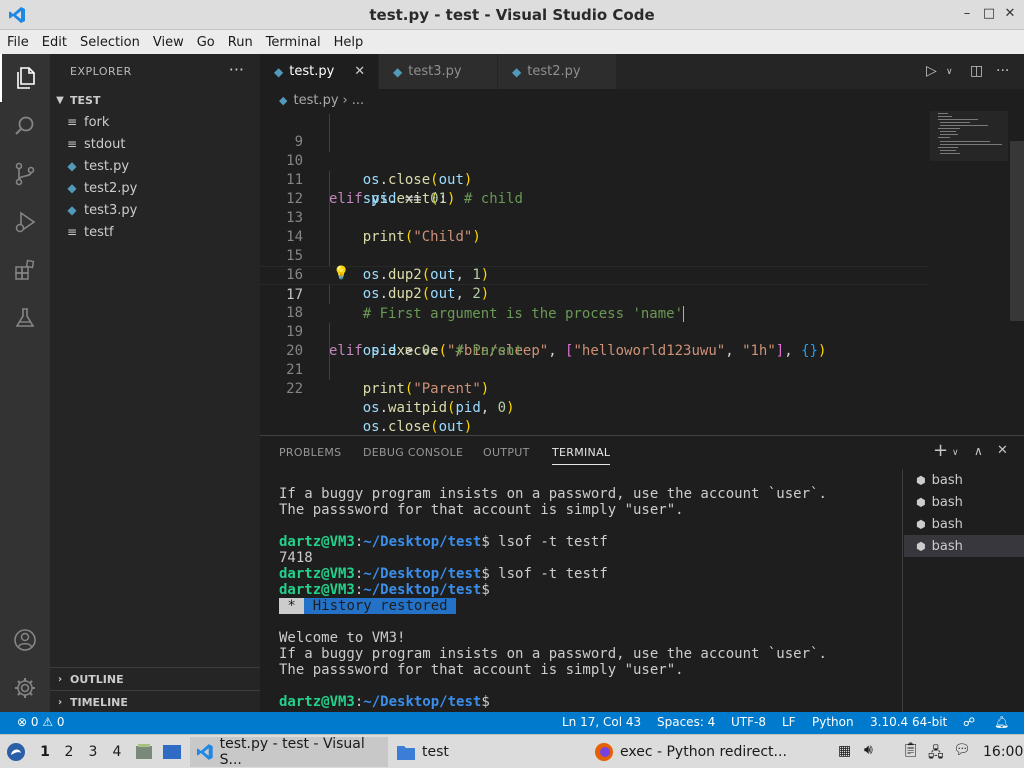 This screenshot has width=1024, height=768. What do you see at coordinates (940, 450) in the screenshot?
I see `new-terminal-icon: +` at bounding box center [940, 450].